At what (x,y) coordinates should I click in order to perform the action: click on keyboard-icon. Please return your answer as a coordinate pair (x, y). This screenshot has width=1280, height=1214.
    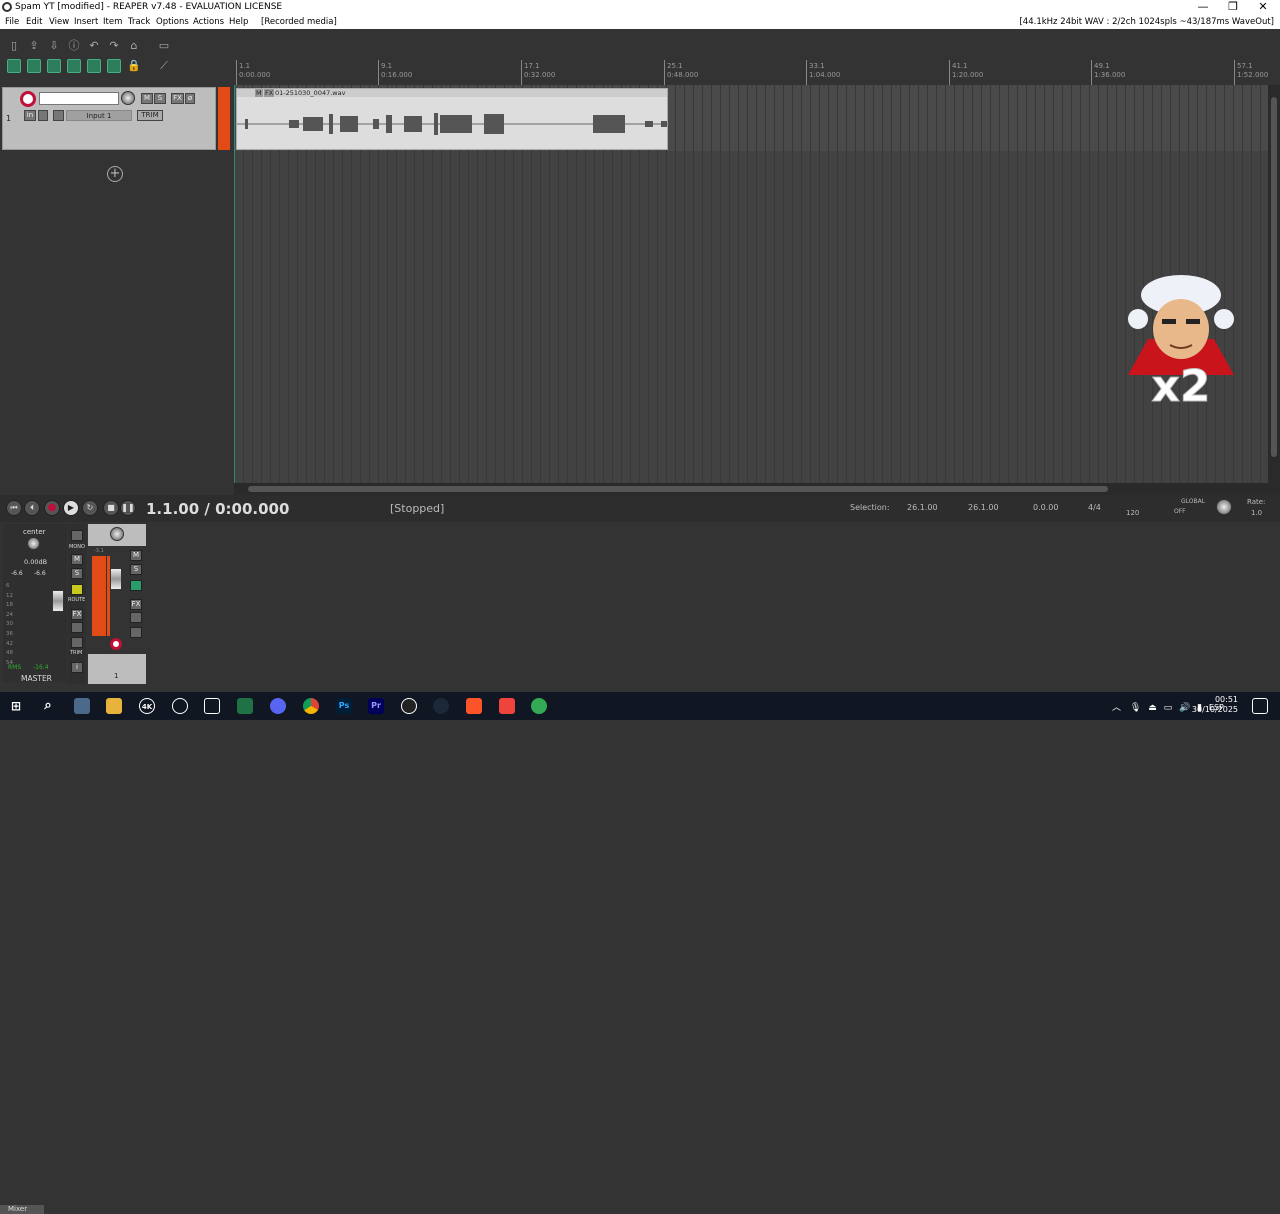
    Looking at the image, I should click on (212, 706).